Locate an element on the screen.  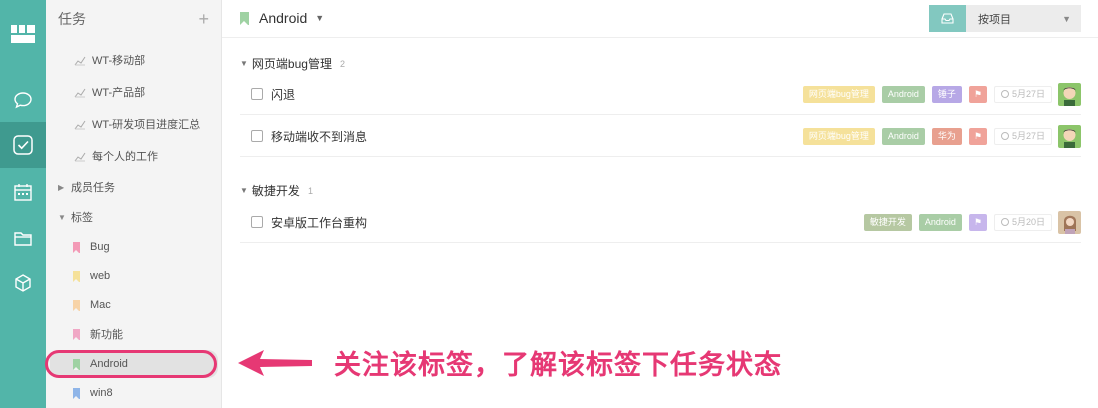
sidebar-tag-win8: win8 is located at coordinates (134, 393).